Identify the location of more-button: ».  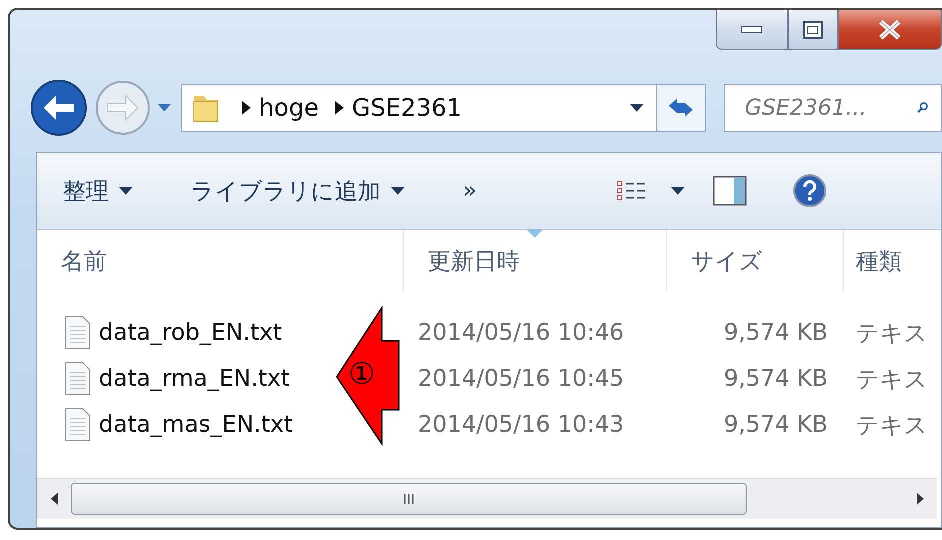
(470, 191).